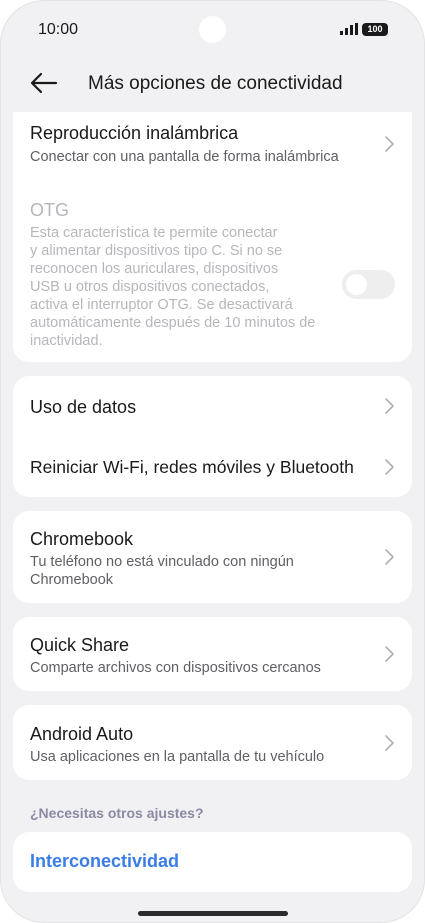 This screenshot has height=923, width=425. Describe the element at coordinates (134, 133) in the screenshot. I see `wireless-display-title: Reproducción inalámbrica` at that location.